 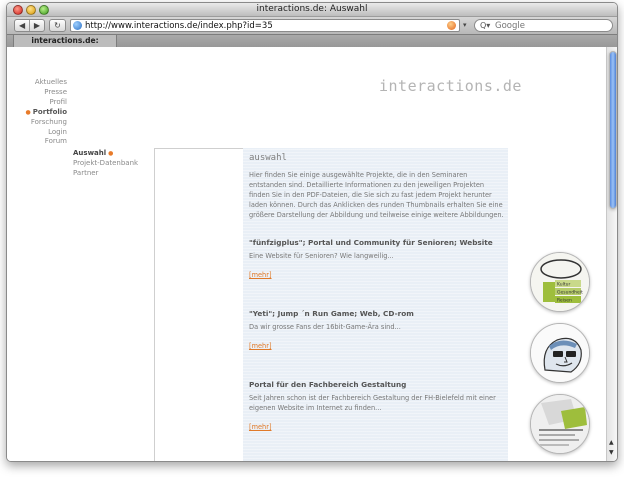 I want to click on subnav-item-auswahl: Auswahl ●, so click(x=113, y=154).